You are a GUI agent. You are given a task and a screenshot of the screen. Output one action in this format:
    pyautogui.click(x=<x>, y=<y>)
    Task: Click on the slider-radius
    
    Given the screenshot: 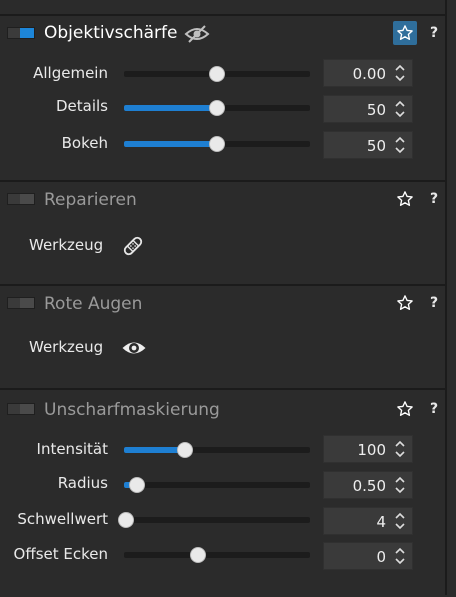 What is the action you would take?
    pyautogui.click(x=217, y=485)
    